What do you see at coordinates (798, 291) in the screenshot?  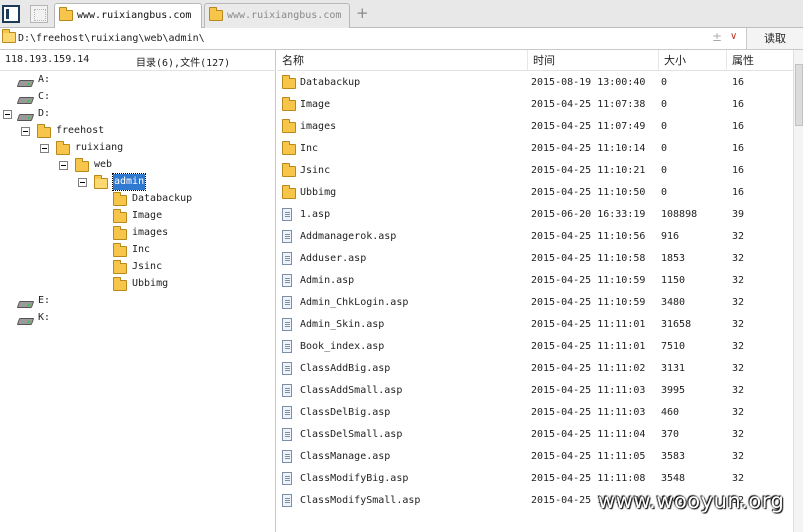 I see `vertical-scrollbar` at bounding box center [798, 291].